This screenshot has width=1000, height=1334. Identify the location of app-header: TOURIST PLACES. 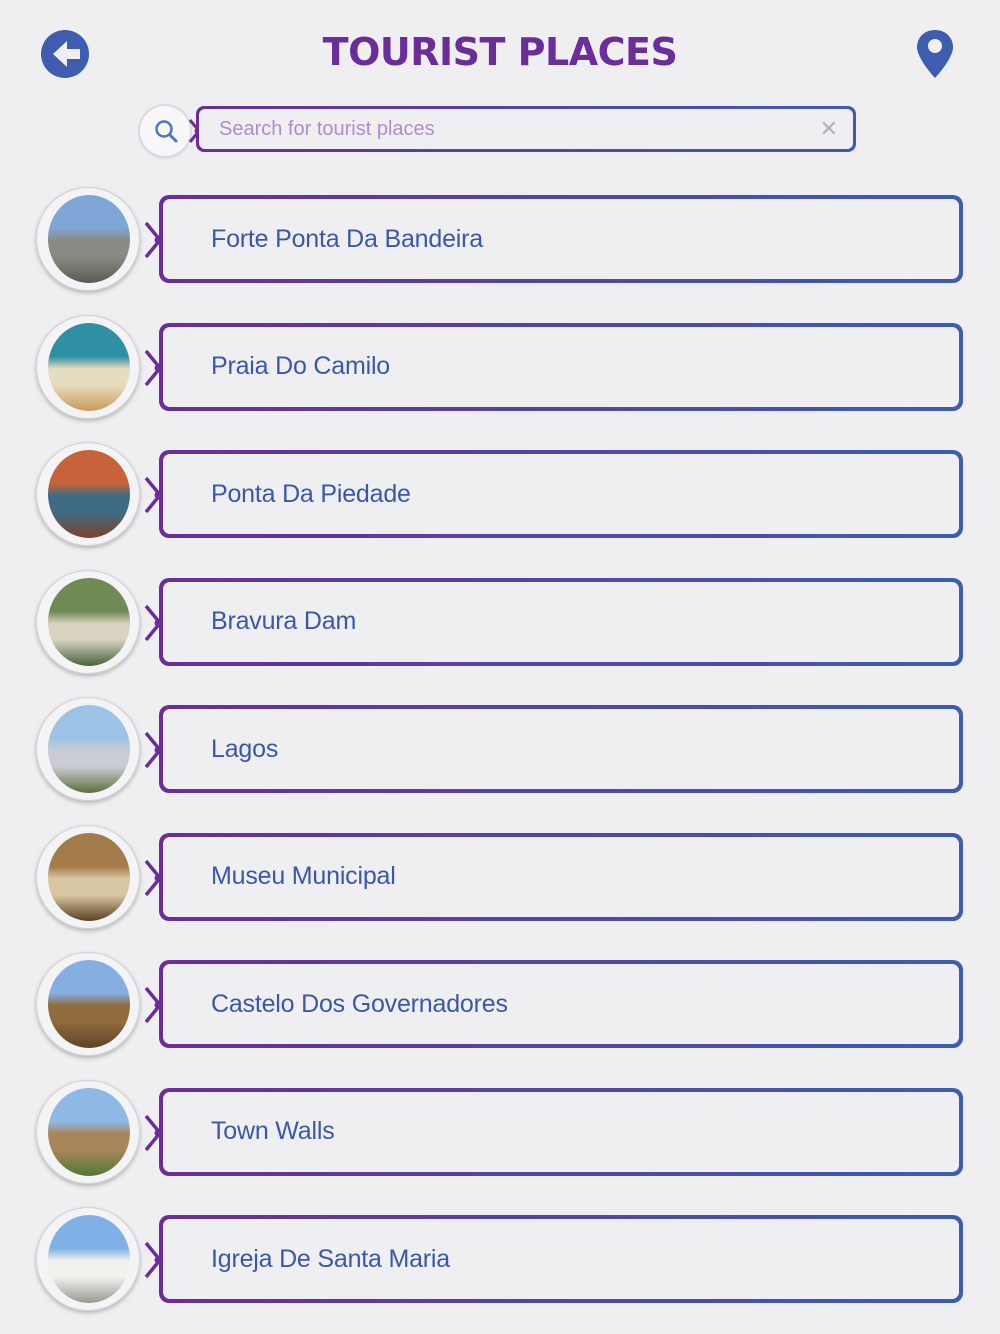
(500, 50).